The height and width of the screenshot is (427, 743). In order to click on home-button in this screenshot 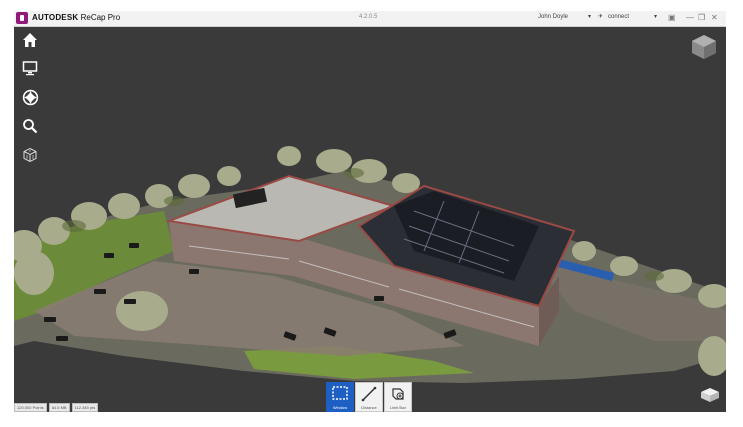, I will do `click(30, 40)`.